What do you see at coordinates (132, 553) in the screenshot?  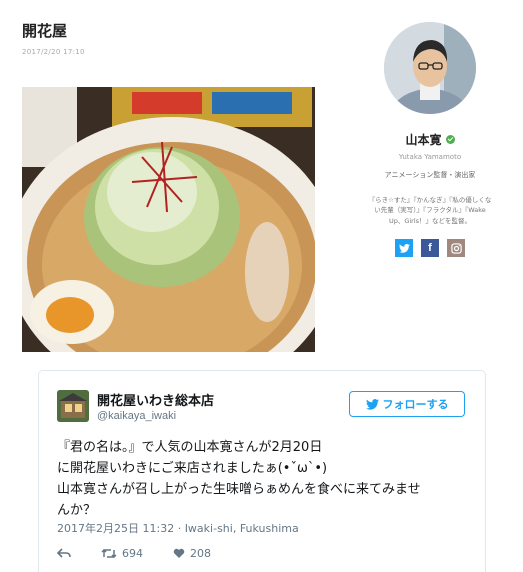 I see `retweet-count: 694` at bounding box center [132, 553].